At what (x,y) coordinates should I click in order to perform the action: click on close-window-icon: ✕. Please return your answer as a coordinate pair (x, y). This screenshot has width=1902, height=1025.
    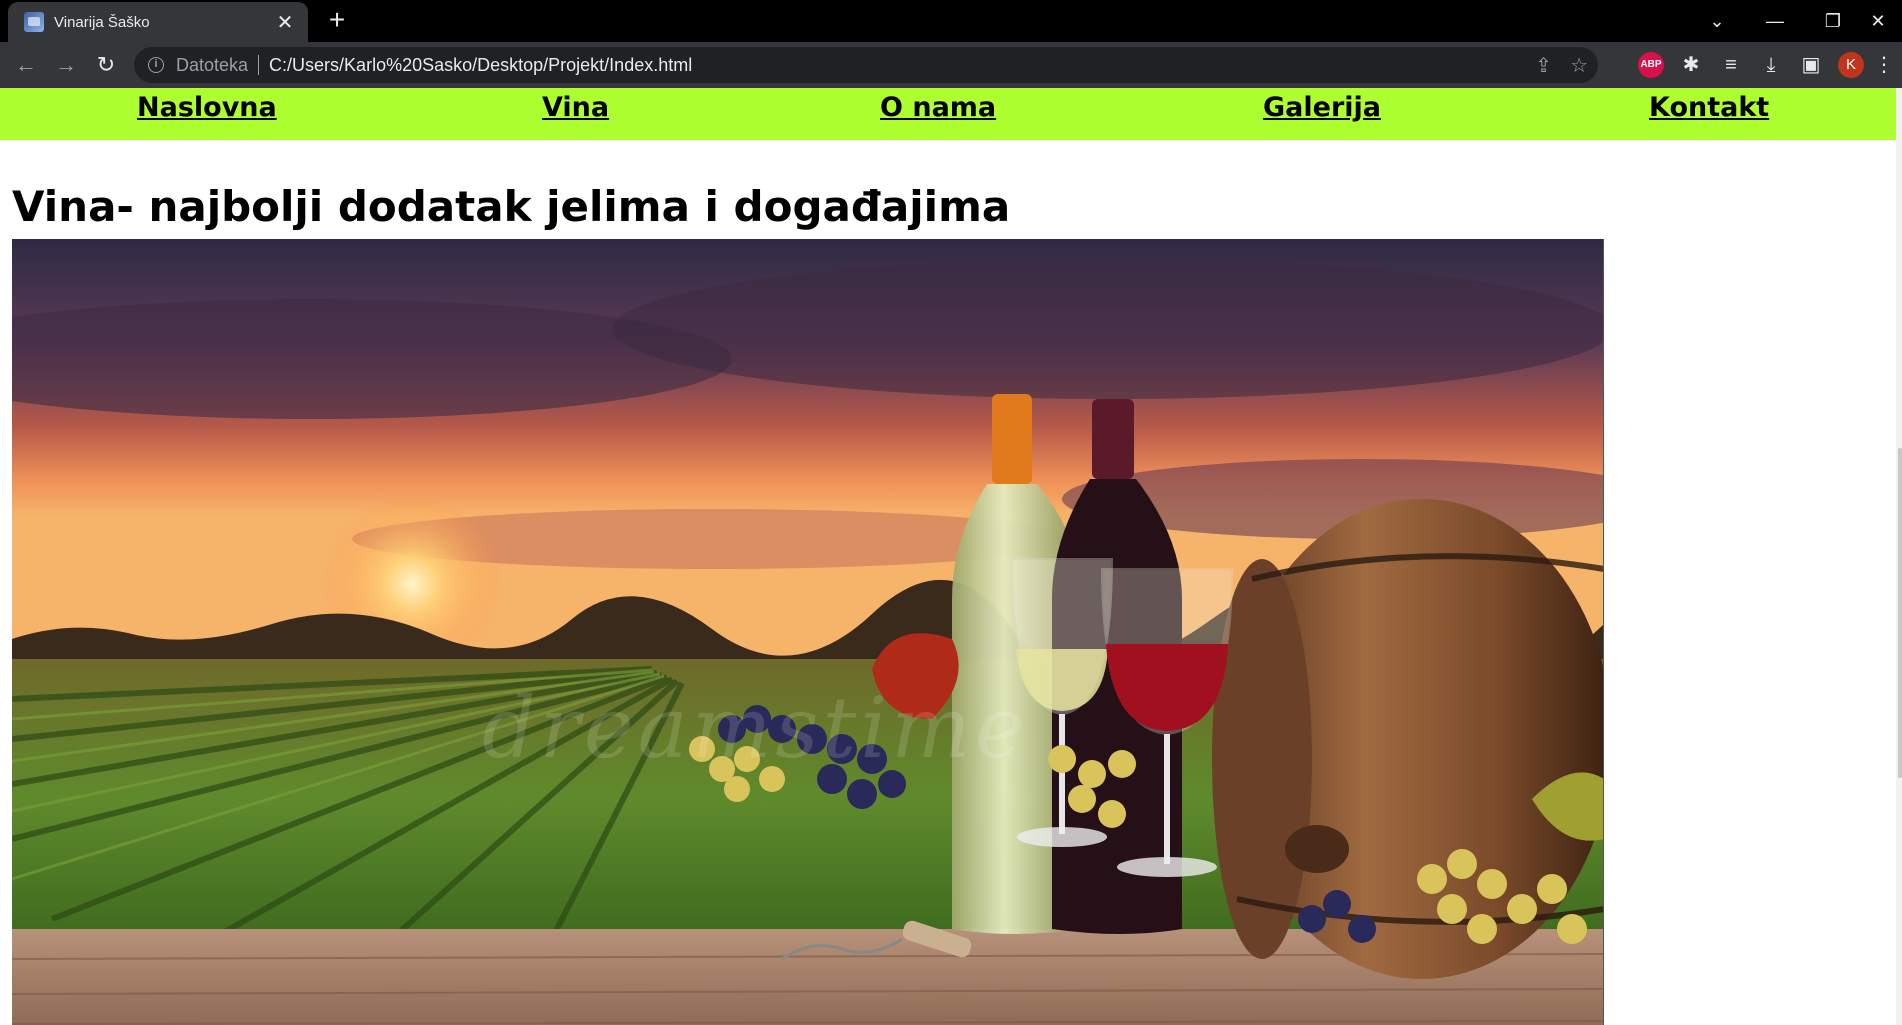
    Looking at the image, I should click on (1878, 21).